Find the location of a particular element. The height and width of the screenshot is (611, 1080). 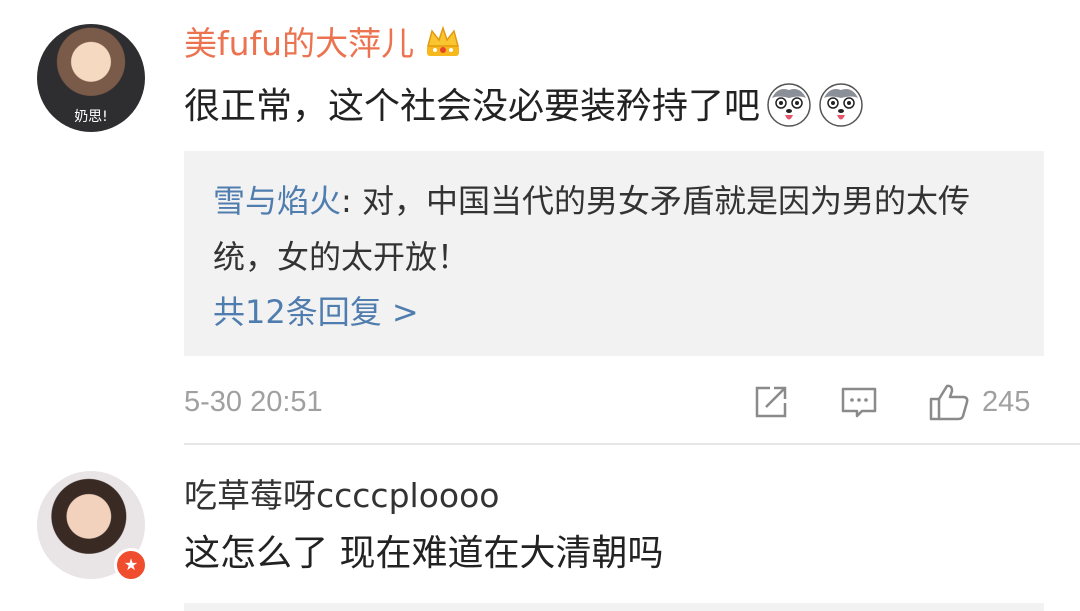

repost-button is located at coordinates (771, 402).